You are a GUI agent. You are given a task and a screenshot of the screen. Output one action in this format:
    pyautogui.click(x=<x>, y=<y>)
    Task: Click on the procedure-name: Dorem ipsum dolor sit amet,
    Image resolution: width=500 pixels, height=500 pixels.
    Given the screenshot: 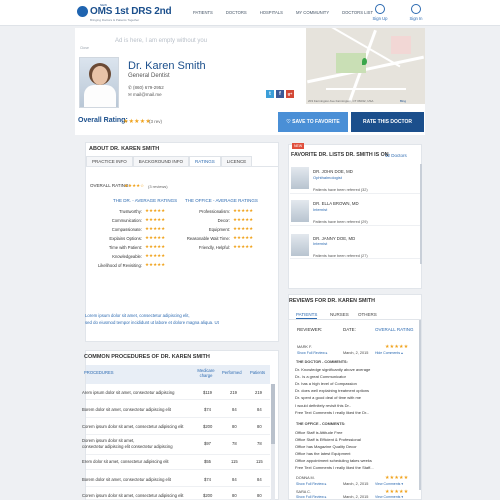 What is the action you would take?
    pyautogui.click(x=108, y=440)
    